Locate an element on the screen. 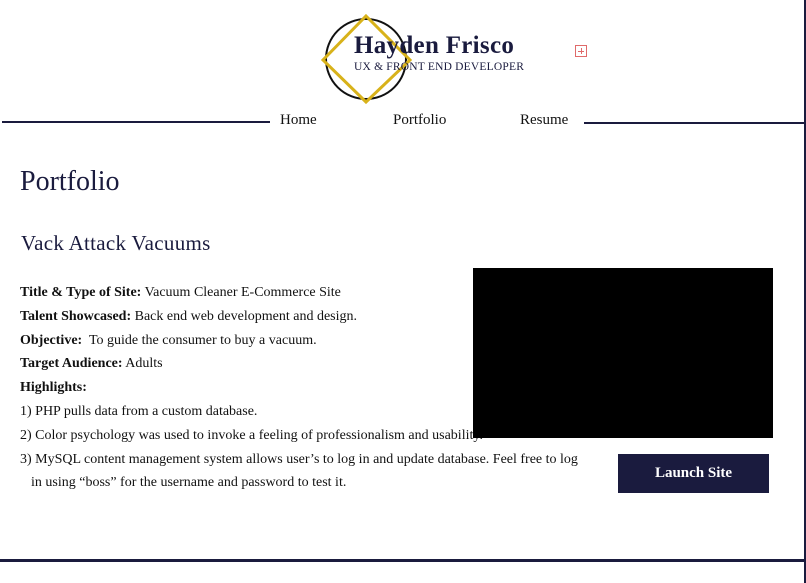  detail-value: Back end web development and design. is located at coordinates (244, 316).